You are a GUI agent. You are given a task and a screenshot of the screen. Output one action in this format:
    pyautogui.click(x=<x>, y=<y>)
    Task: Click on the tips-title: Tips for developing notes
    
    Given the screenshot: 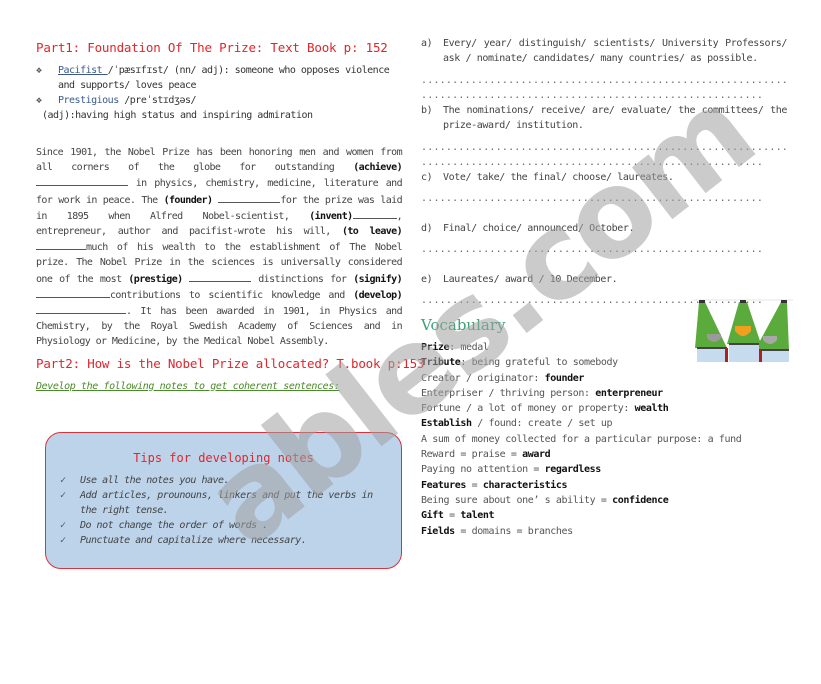 What is the action you would take?
    pyautogui.click(x=223, y=458)
    